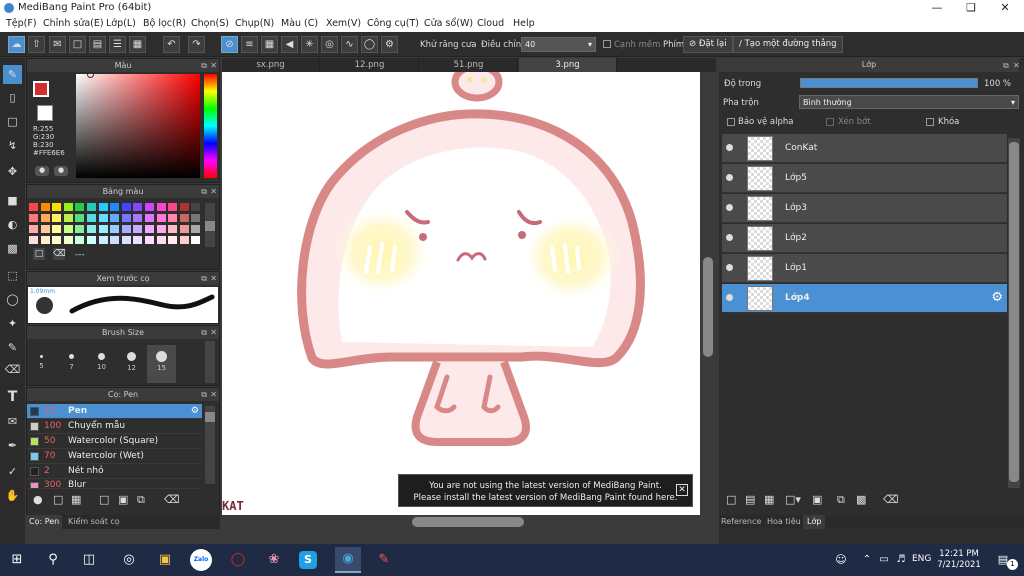 The image size is (1024, 576). I want to click on medibang-taskbar-icon: ◉, so click(348, 560).